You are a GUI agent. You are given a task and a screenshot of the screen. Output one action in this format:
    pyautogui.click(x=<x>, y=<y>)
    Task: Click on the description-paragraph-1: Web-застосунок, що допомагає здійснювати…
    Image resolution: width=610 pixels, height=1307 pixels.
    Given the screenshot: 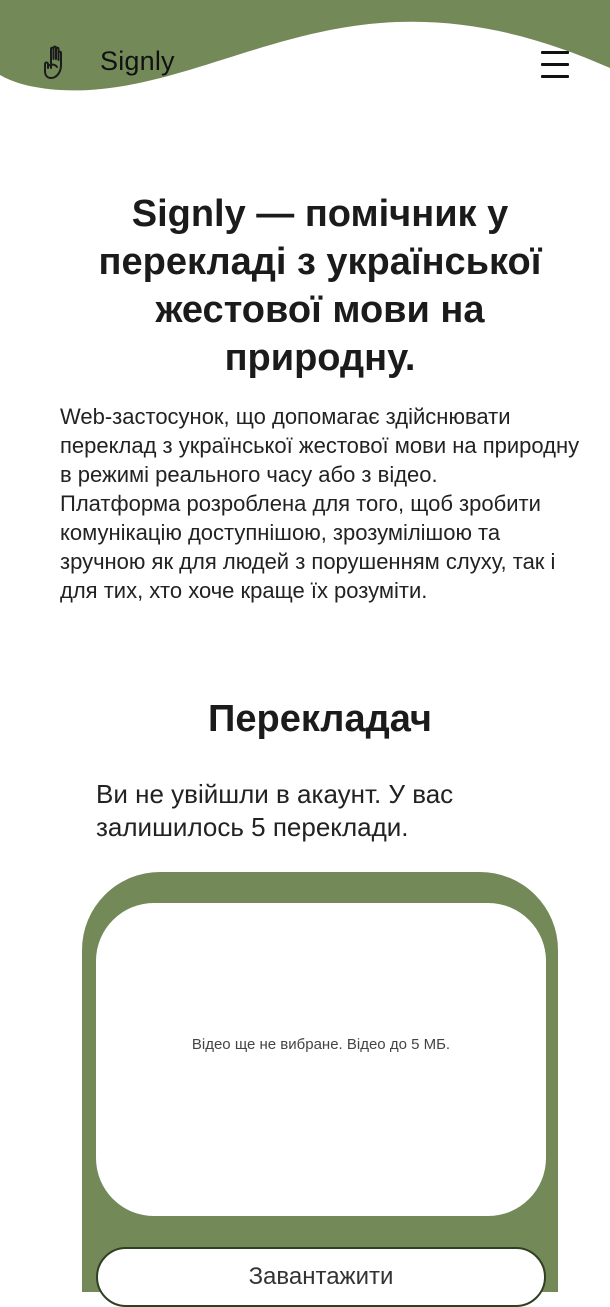 What is the action you would take?
    pyautogui.click(x=320, y=445)
    